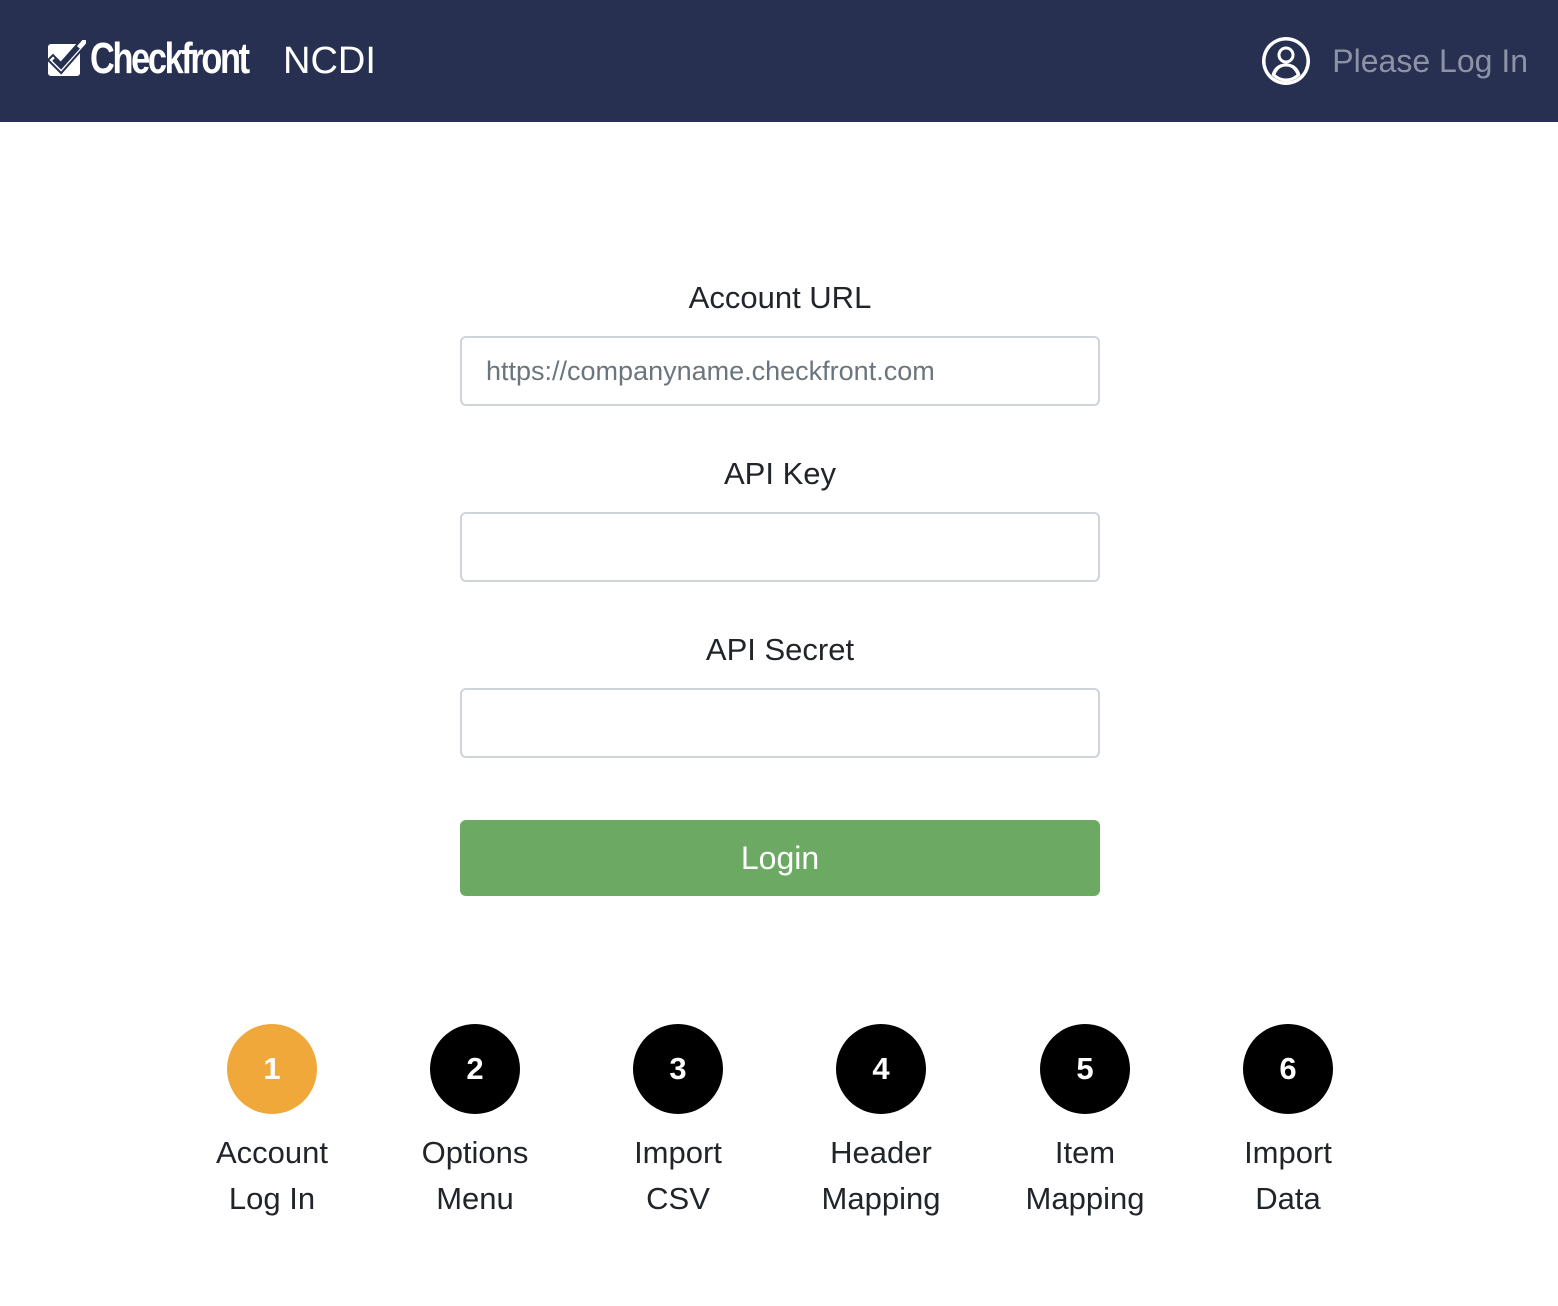  I want to click on step-item-mapping: 5 Item Mapping, so click(1085, 1123).